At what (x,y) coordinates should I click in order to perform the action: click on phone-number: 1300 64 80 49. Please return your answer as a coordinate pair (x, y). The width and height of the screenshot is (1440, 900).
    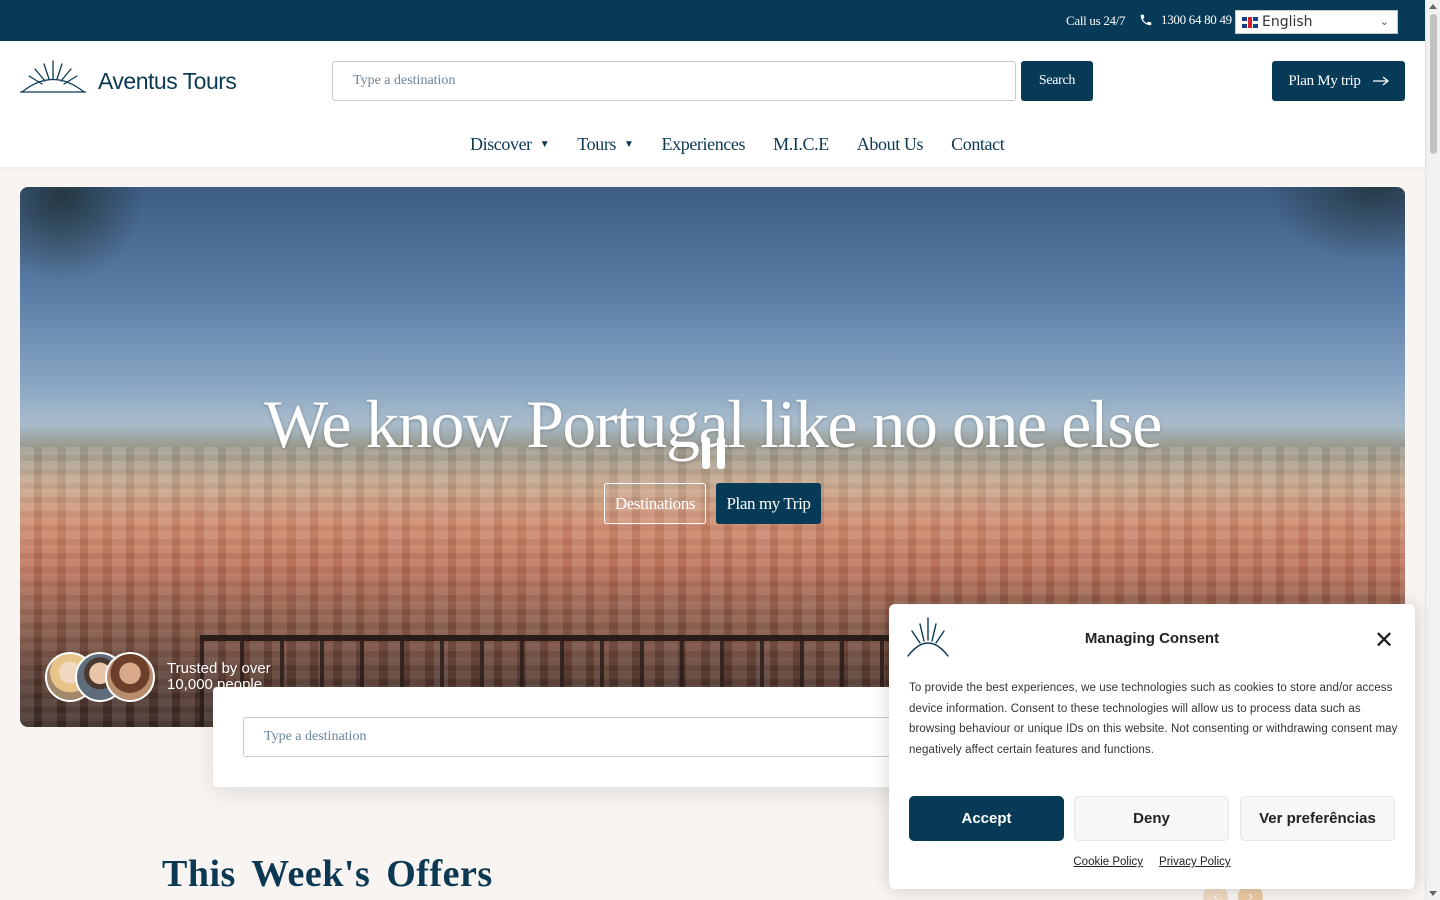
    Looking at the image, I should click on (1196, 19).